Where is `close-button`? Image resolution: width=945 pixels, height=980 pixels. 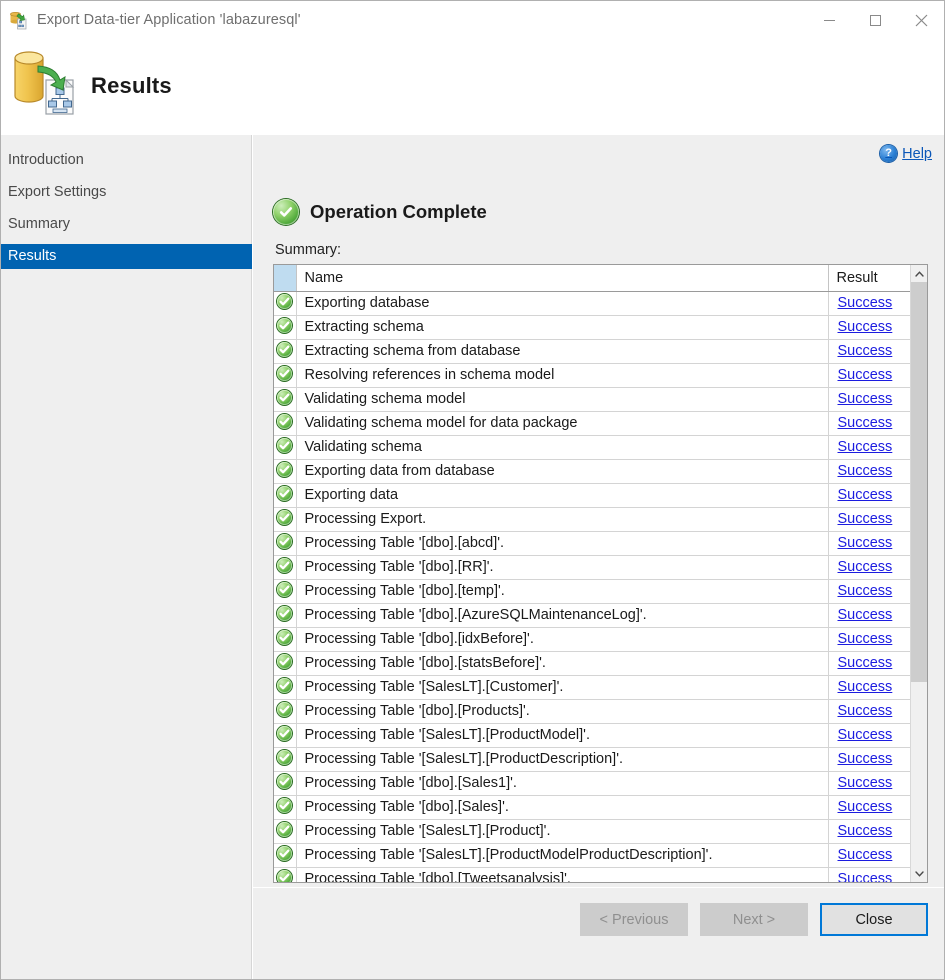
close-button is located at coordinates (921, 20).